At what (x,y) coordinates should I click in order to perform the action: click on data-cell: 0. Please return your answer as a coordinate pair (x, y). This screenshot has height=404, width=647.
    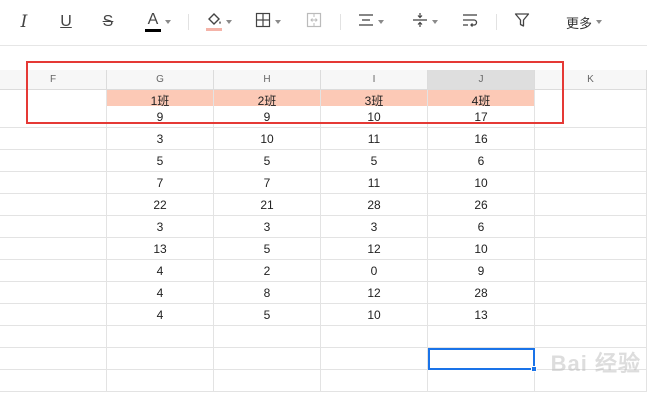
    Looking at the image, I should click on (374, 271).